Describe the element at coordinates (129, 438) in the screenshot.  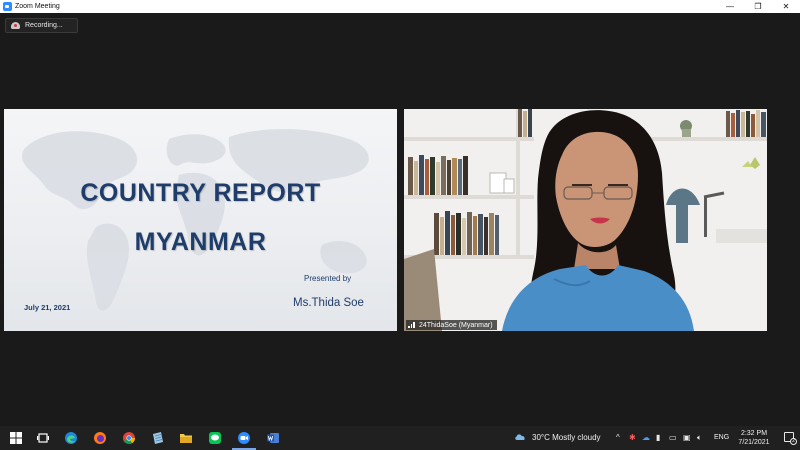
I see `chrome-icon` at that location.